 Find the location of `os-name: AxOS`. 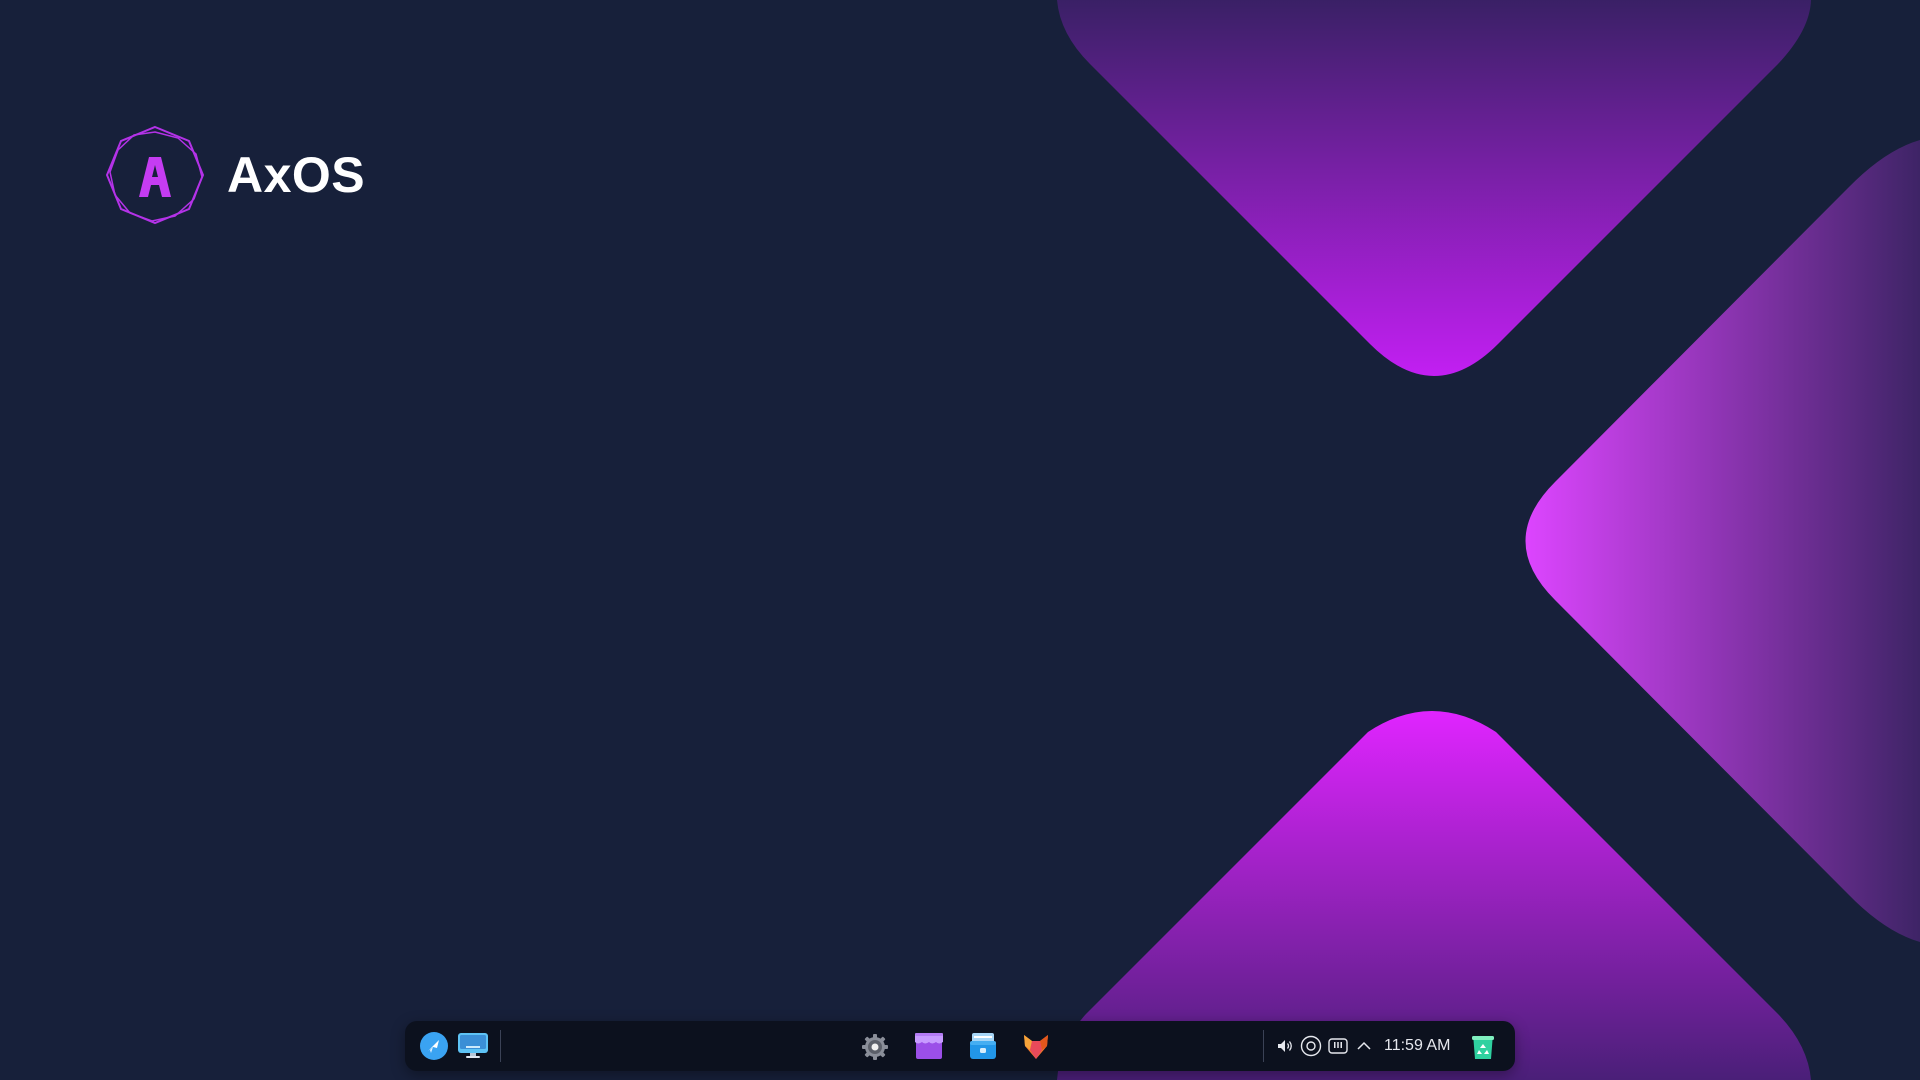

os-name: AxOS is located at coordinates (296, 175).